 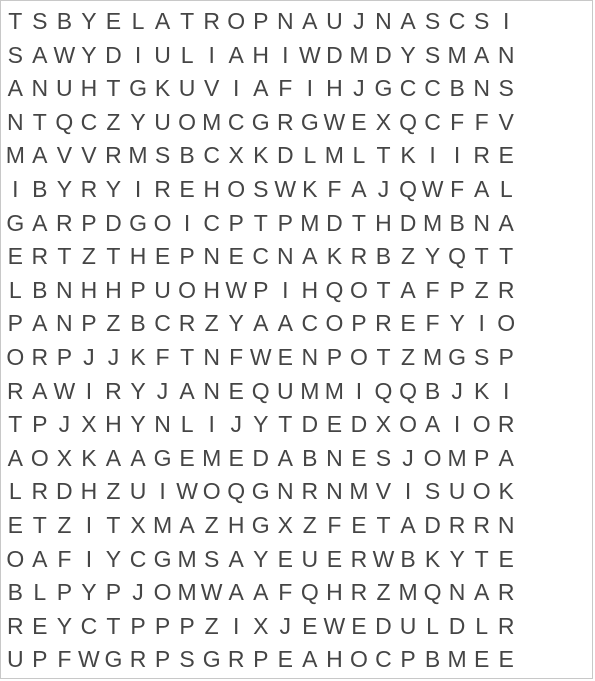 What do you see at coordinates (383, 492) in the screenshot?
I see `letter-cell: V` at bounding box center [383, 492].